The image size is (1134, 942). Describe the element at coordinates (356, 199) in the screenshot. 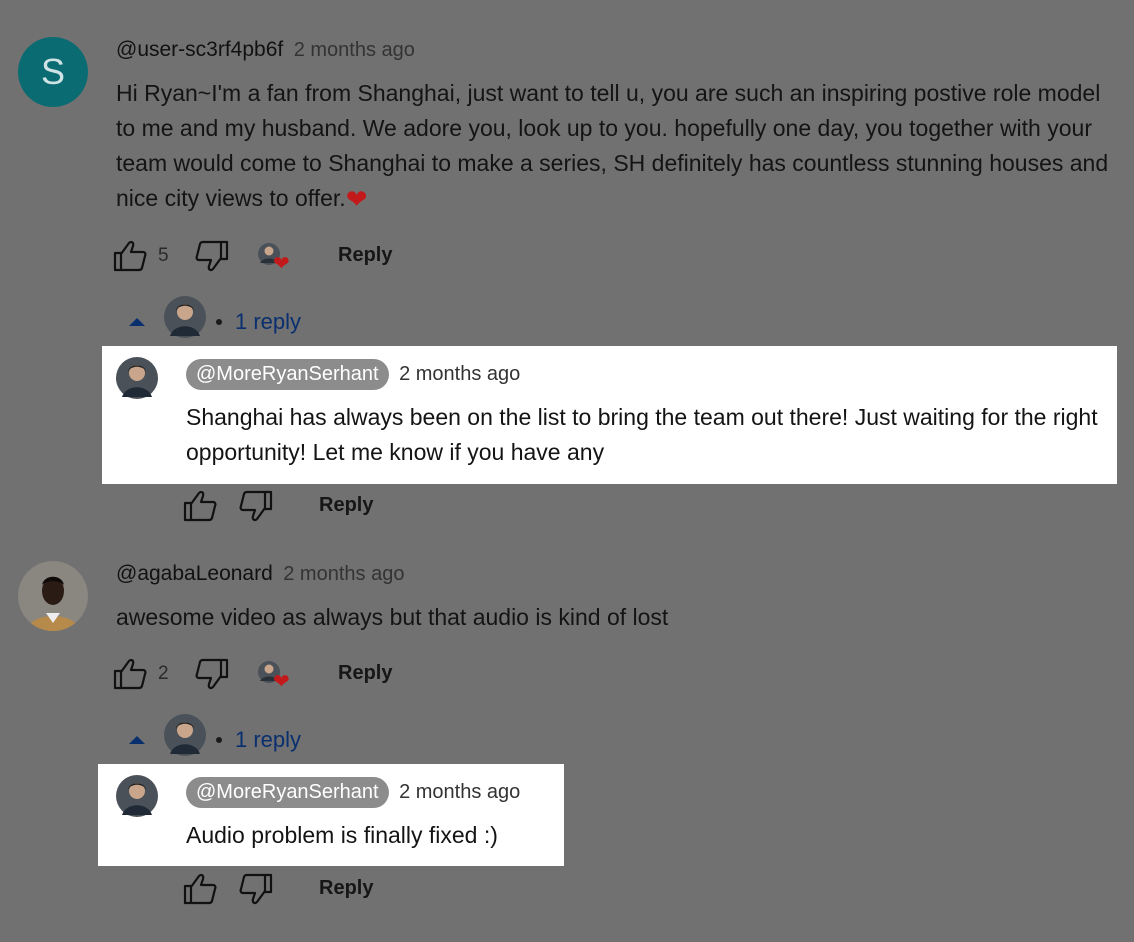

I see `heart-emoji-icon: ❤` at that location.